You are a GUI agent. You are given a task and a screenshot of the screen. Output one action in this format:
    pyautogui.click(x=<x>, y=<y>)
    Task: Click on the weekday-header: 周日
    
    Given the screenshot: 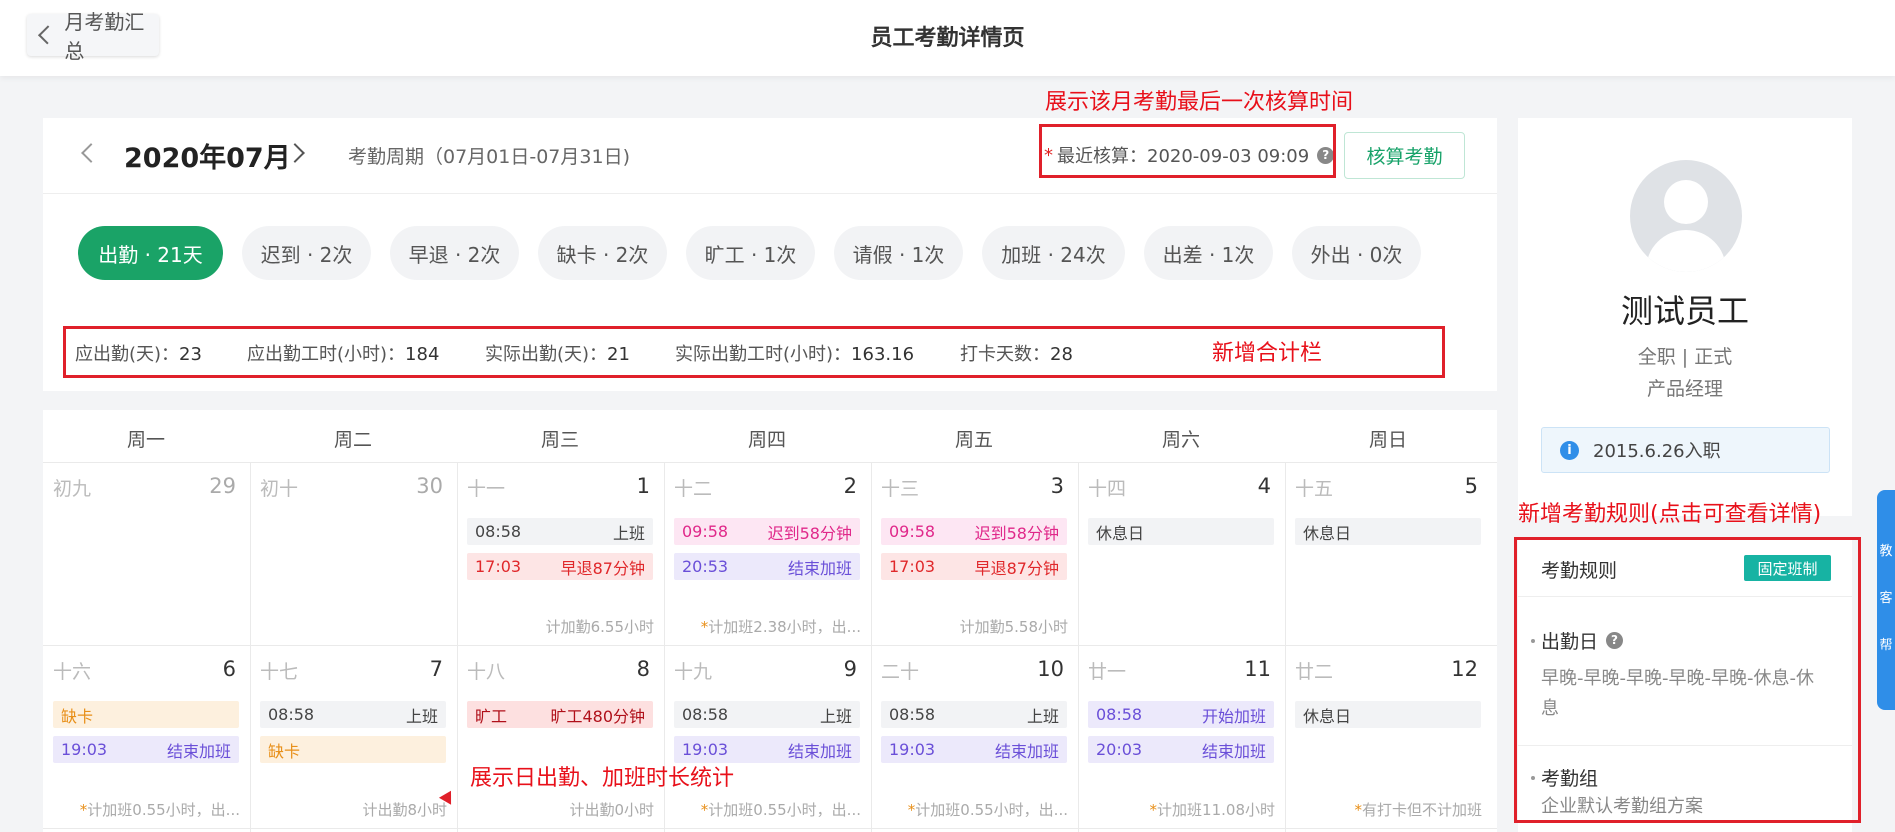 What is the action you would take?
    pyautogui.click(x=1387, y=440)
    